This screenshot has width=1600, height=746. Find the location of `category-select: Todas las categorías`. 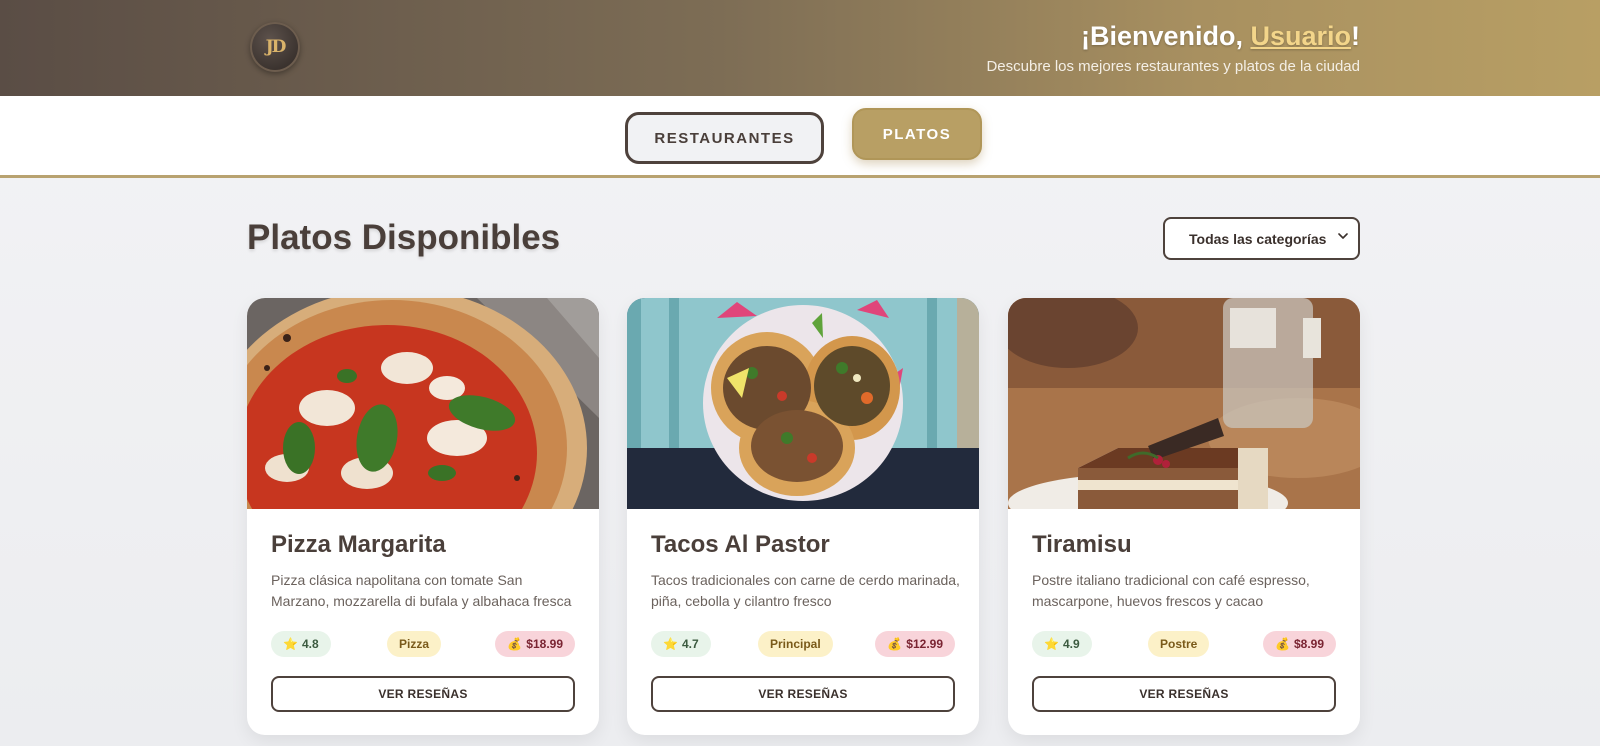

category-select: Todas las categorías is located at coordinates (1261, 238).